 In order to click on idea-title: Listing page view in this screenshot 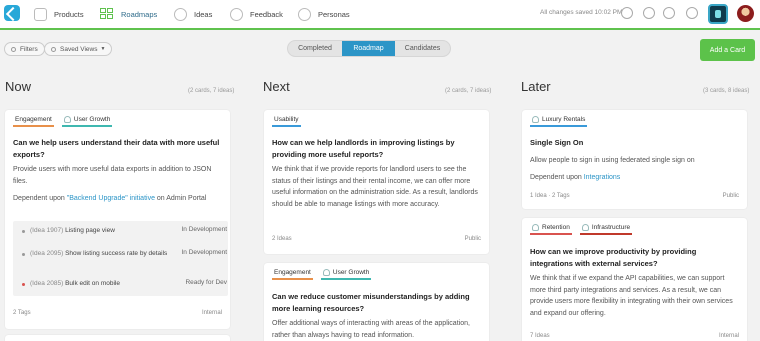, I will do `click(90, 230)`.